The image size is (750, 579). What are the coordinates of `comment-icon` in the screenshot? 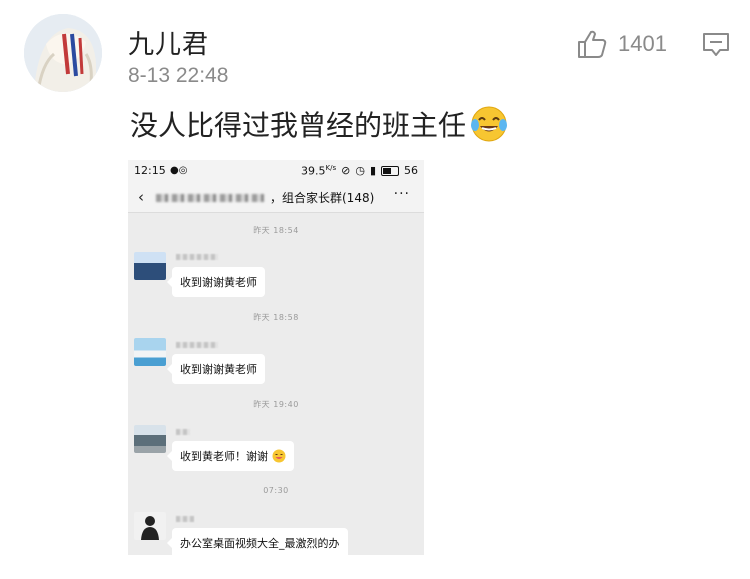 It's located at (716, 44).